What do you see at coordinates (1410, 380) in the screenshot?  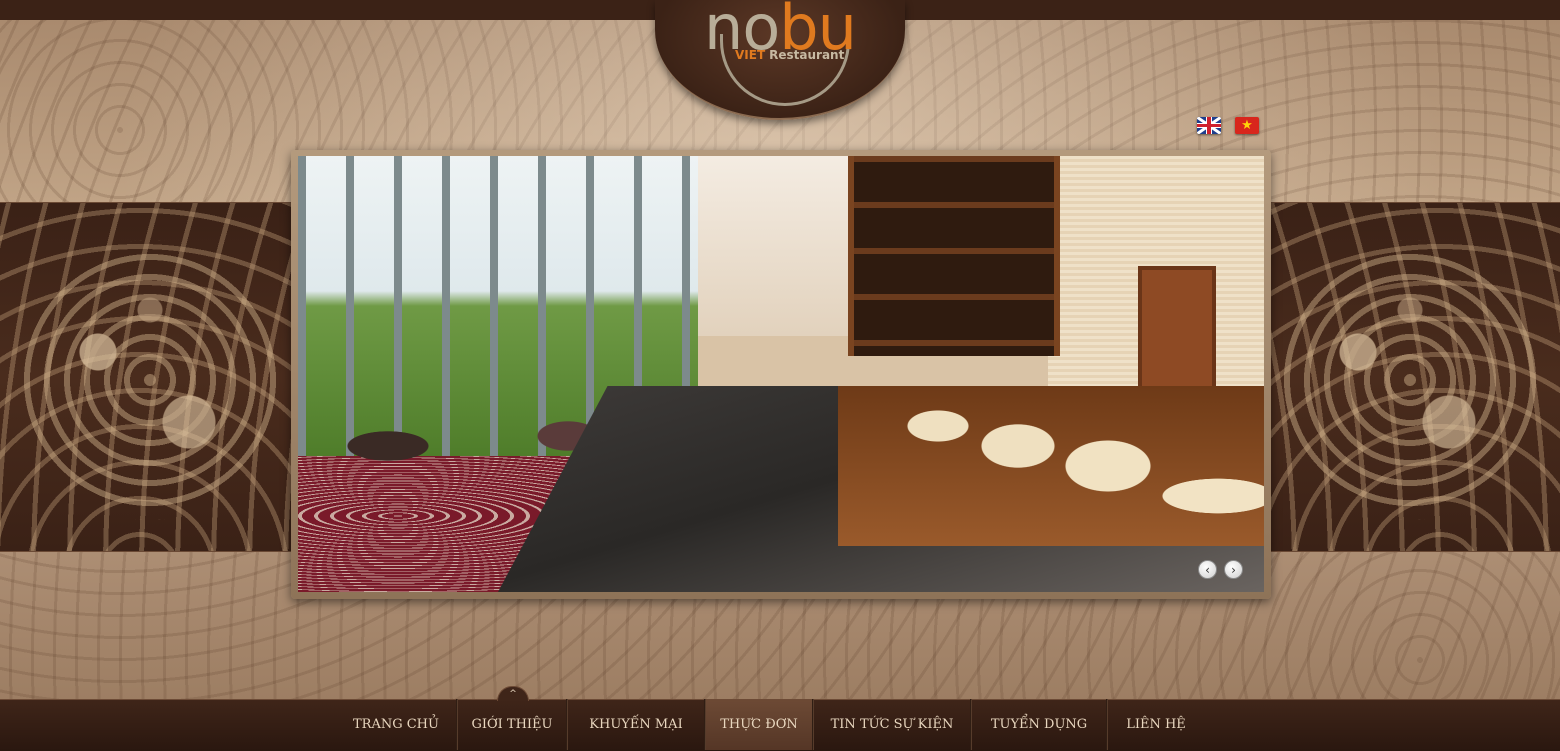 I see `right-floral-ornament` at bounding box center [1410, 380].